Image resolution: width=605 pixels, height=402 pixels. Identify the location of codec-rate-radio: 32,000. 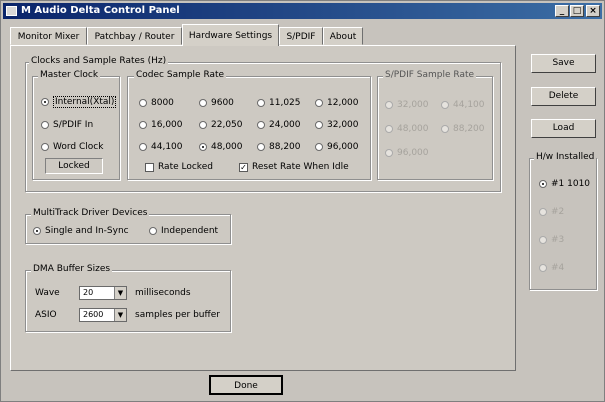
(337, 125).